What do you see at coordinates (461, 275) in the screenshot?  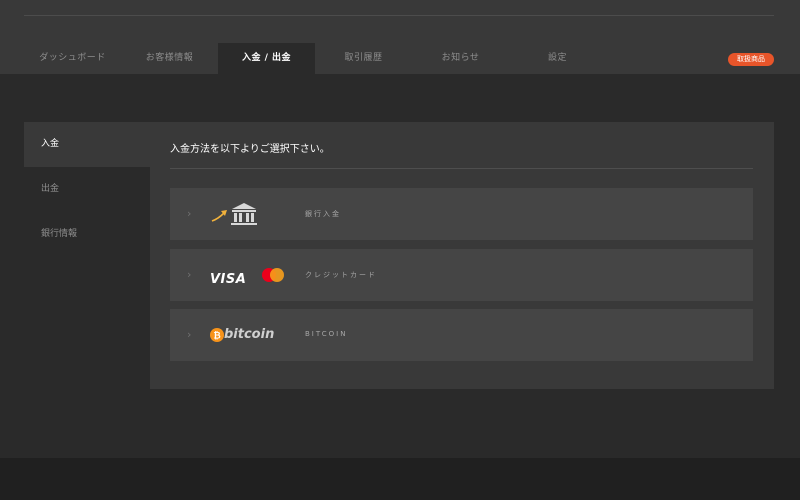 I see `deposit-option-credit-card: › VISA クレジットカード` at bounding box center [461, 275].